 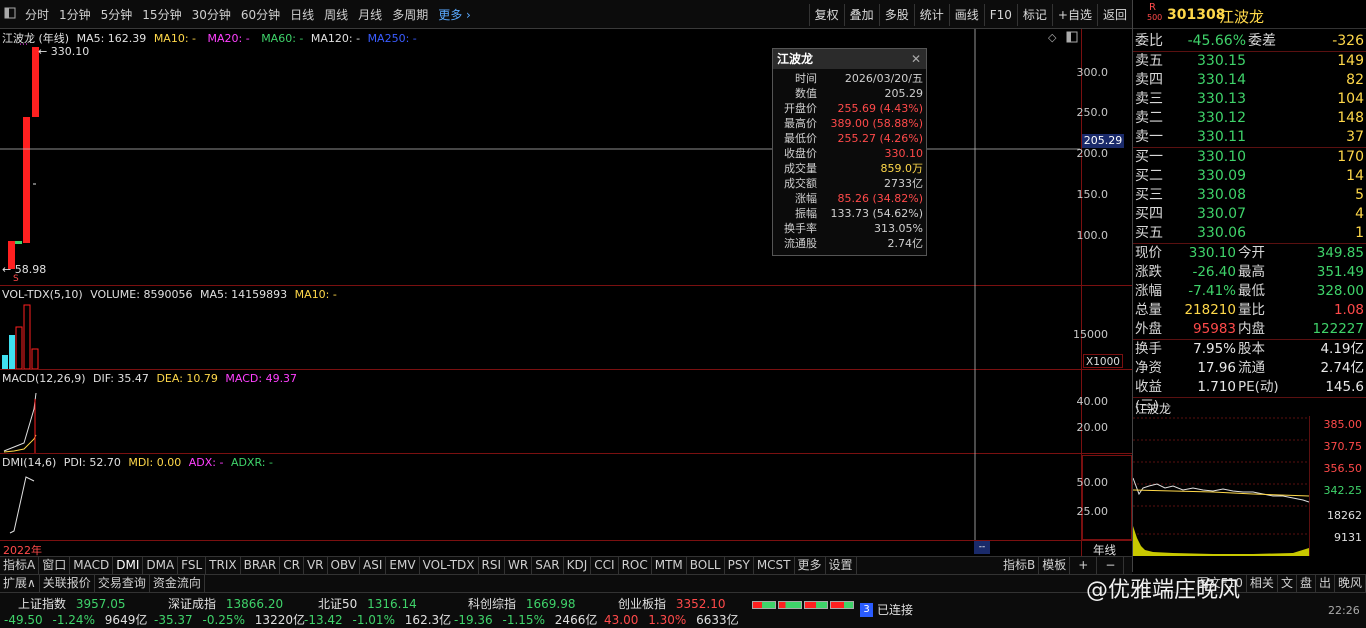 I want to click on period-tab-30min: 30分钟, so click(x=211, y=14).